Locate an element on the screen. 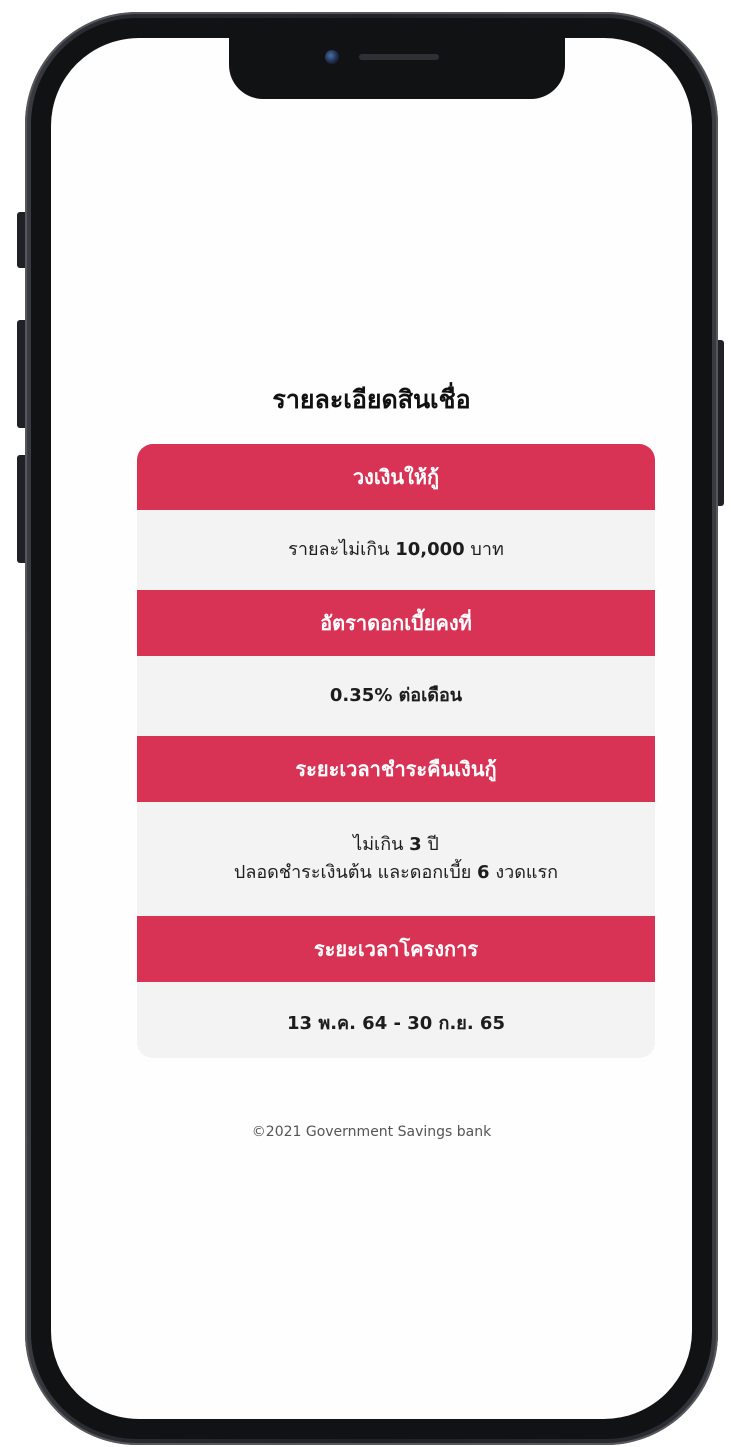 The height and width of the screenshot is (1447, 731). loan-limit-prefix: รายละไม่เกิน is located at coordinates (339, 549).